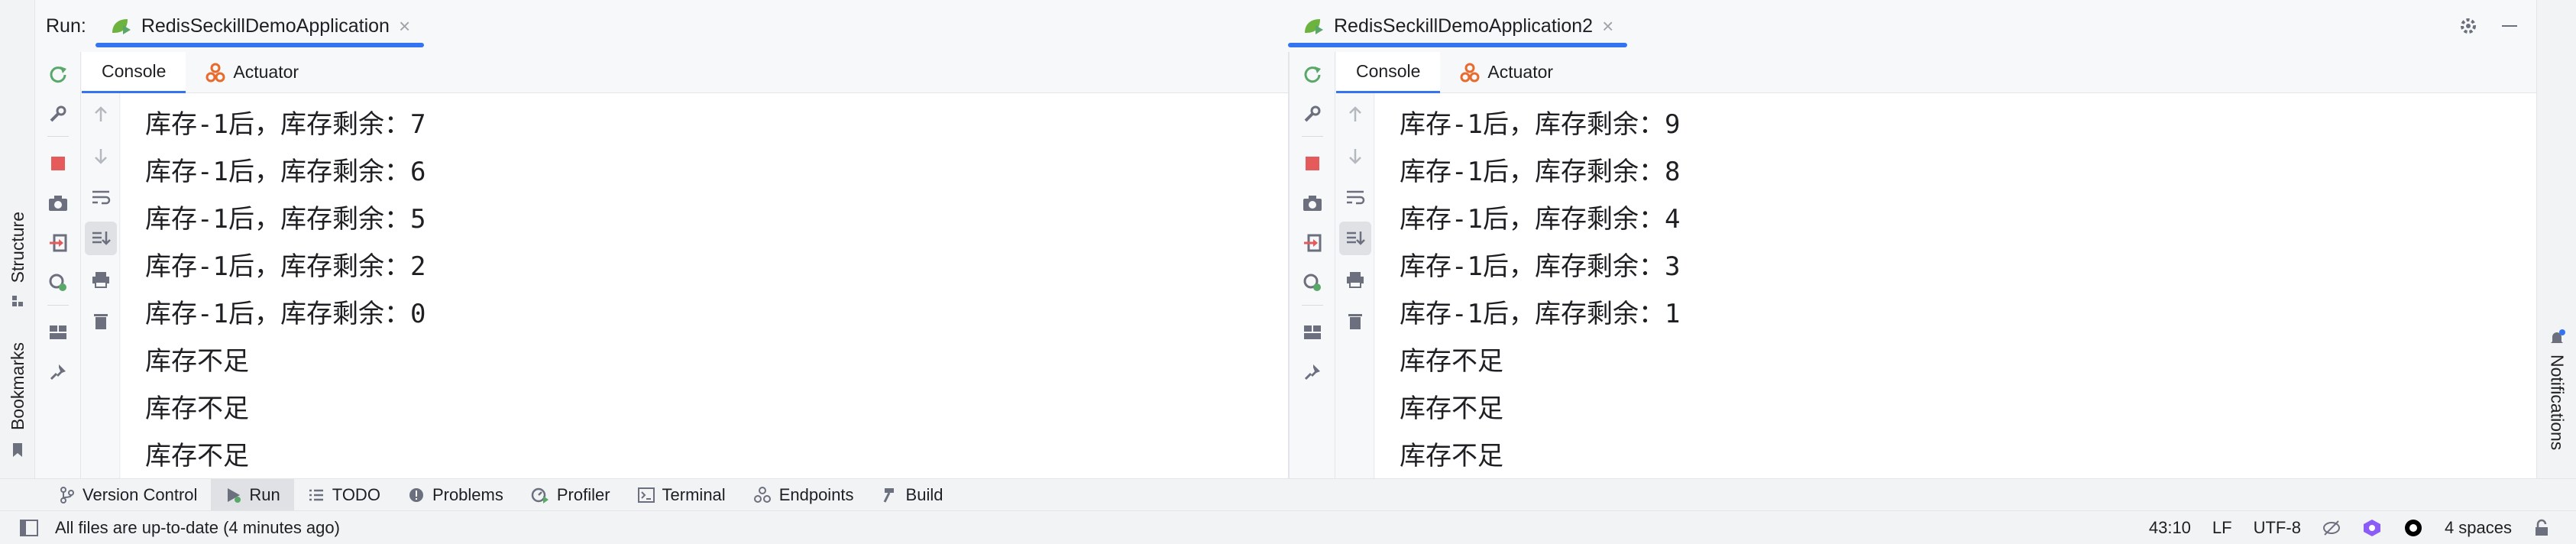 Image resolution: width=2576 pixels, height=544 pixels. What do you see at coordinates (285, 124) in the screenshot?
I see `console-line: 库存-1后，库存剩余：7` at bounding box center [285, 124].